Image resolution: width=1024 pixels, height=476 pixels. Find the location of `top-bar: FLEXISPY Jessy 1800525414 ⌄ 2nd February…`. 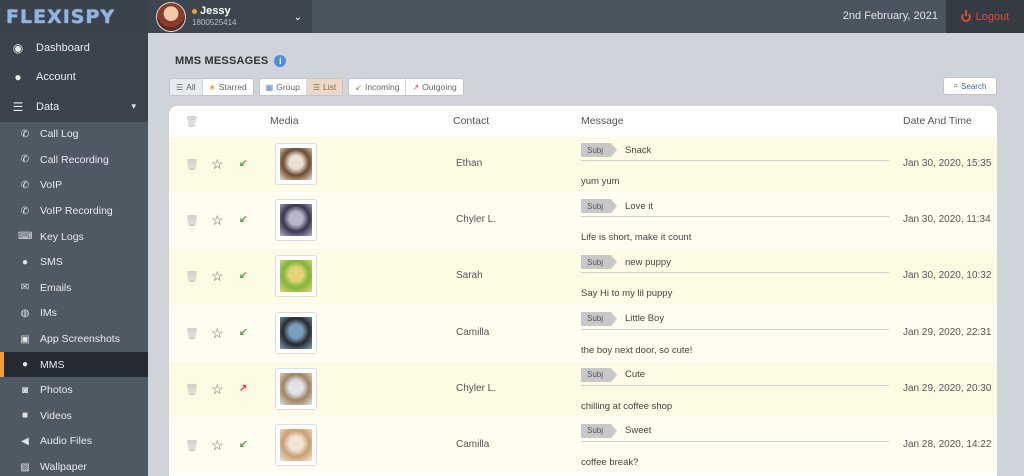

top-bar: FLEXISPY Jessy 1800525414 ⌄ 2nd February… is located at coordinates (512, 16).